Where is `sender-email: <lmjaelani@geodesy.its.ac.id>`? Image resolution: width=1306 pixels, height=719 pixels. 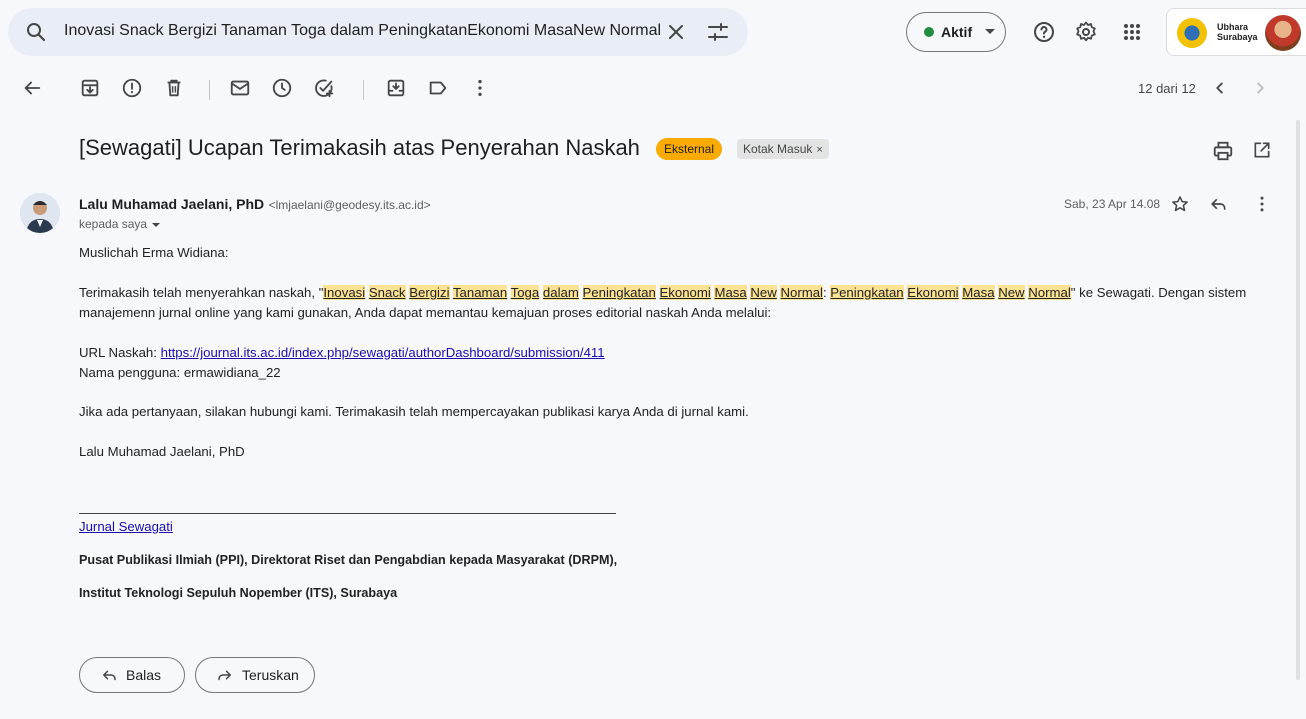
sender-email: <lmjaelani@geodesy.its.ac.id> is located at coordinates (349, 205).